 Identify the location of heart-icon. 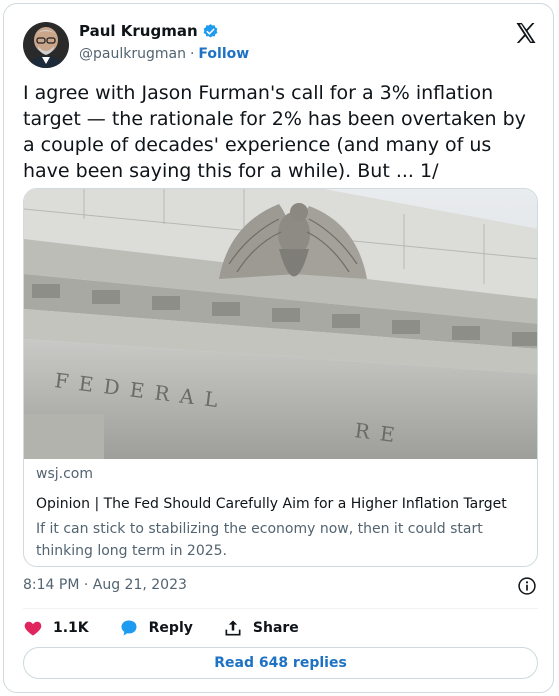
(33, 628).